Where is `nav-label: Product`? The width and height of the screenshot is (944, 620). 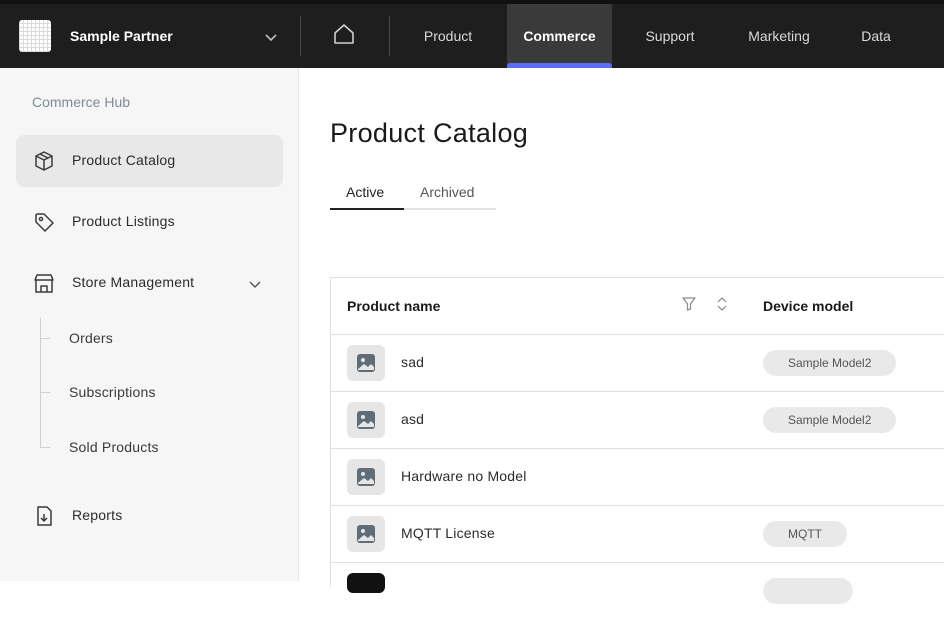
nav-label: Product is located at coordinates (448, 36).